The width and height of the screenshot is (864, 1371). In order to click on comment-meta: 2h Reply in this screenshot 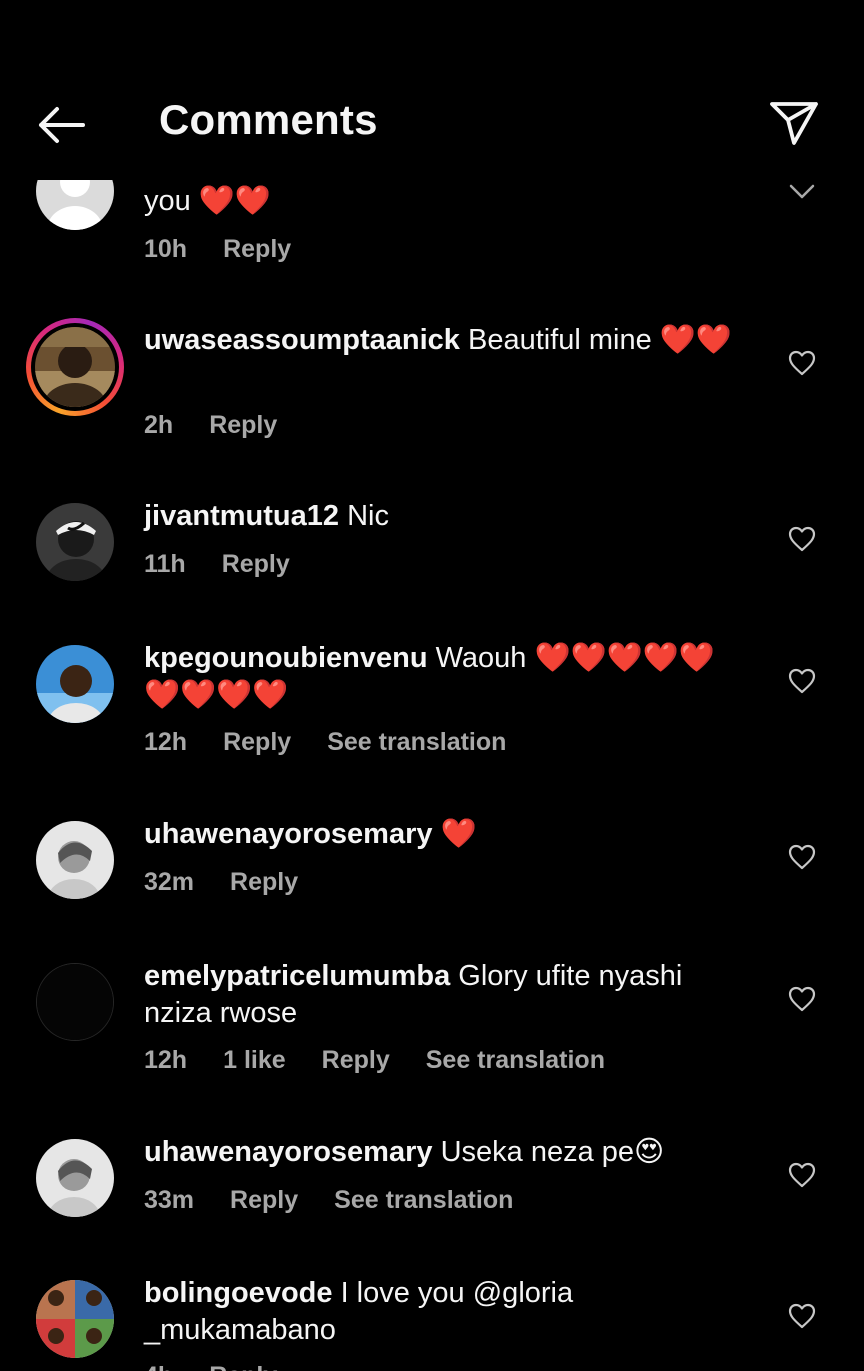, I will do `click(228, 425)`.